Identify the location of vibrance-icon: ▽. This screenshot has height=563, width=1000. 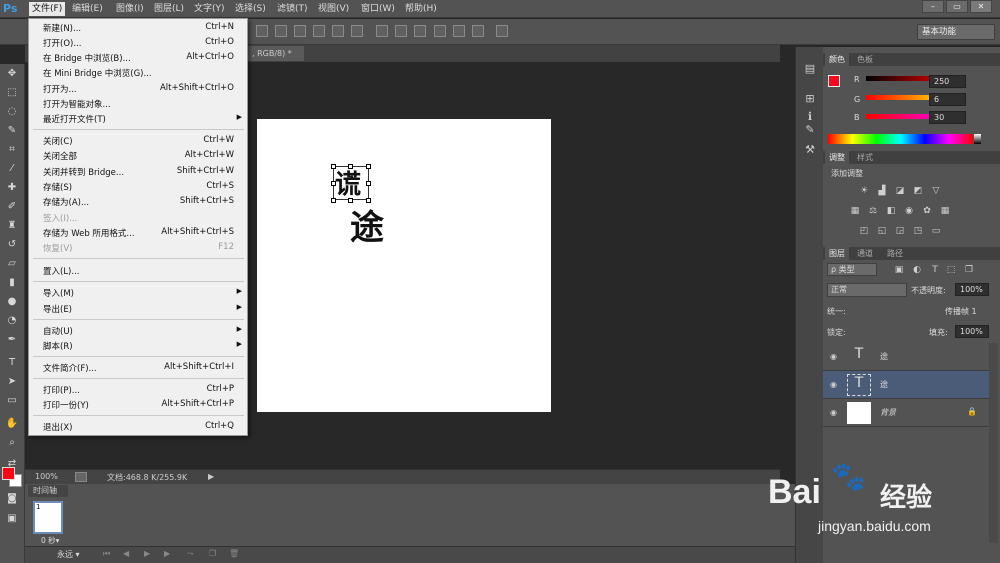
(936, 191).